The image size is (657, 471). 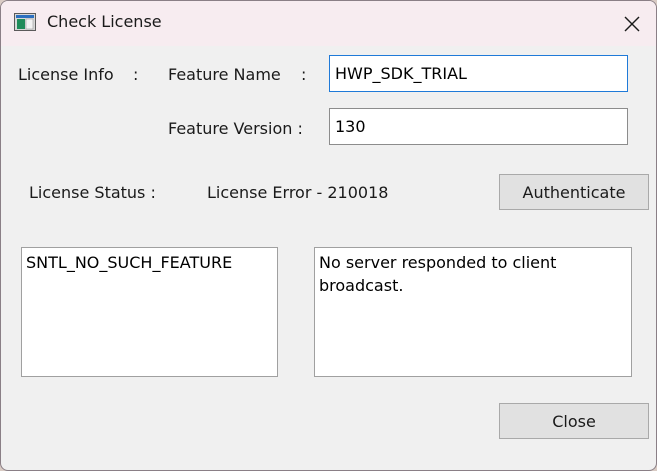 I want to click on title-bar: Check License, so click(x=328, y=23).